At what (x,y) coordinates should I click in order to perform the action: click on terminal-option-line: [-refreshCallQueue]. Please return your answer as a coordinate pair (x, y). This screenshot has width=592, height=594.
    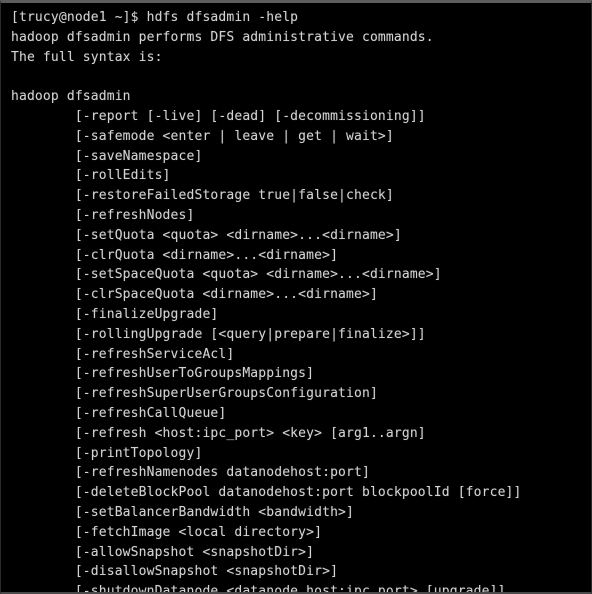
    Looking at the image, I should click on (119, 413).